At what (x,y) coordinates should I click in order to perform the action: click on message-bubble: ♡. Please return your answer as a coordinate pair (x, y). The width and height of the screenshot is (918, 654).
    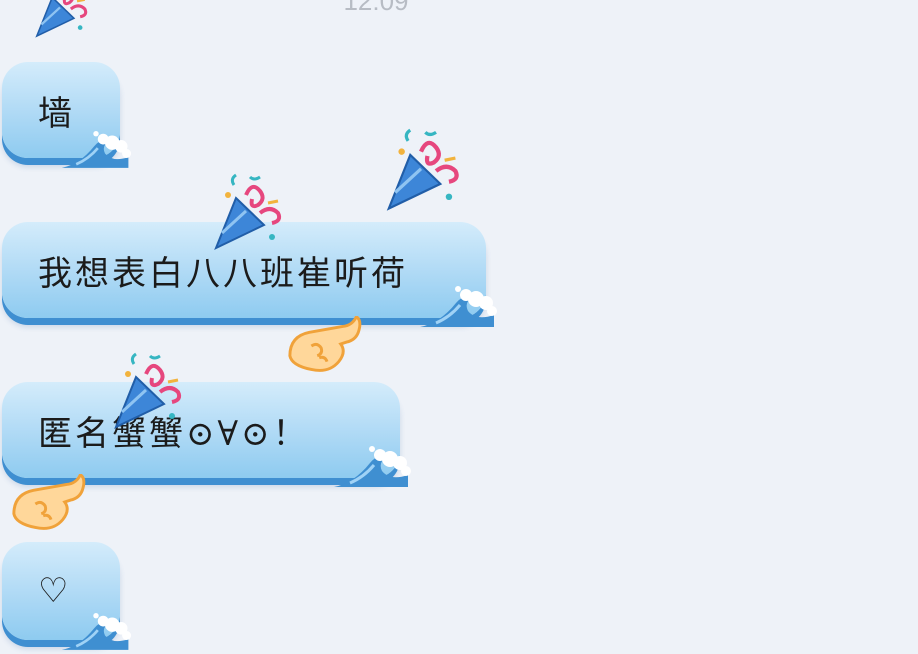
    Looking at the image, I should click on (61, 591).